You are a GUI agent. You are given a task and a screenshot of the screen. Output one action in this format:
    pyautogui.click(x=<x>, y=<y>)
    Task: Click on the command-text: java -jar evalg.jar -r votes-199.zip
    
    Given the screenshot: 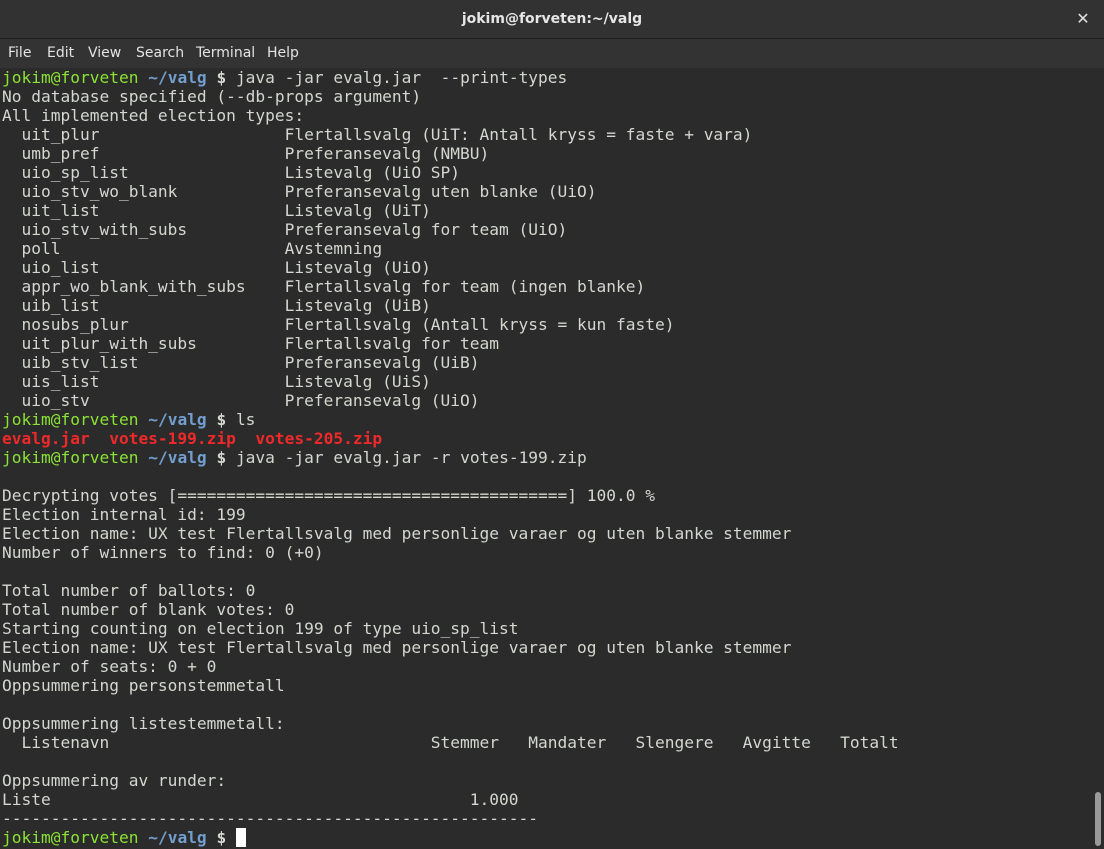 What is the action you would take?
    pyautogui.click(x=411, y=457)
    